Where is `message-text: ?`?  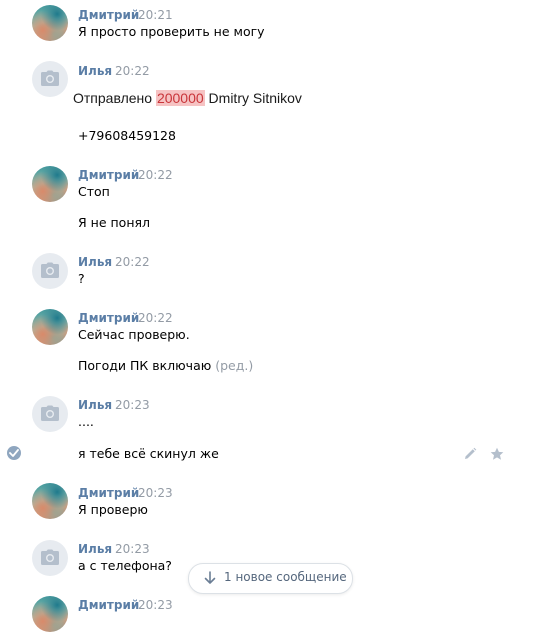
message-text: ? is located at coordinates (81, 278).